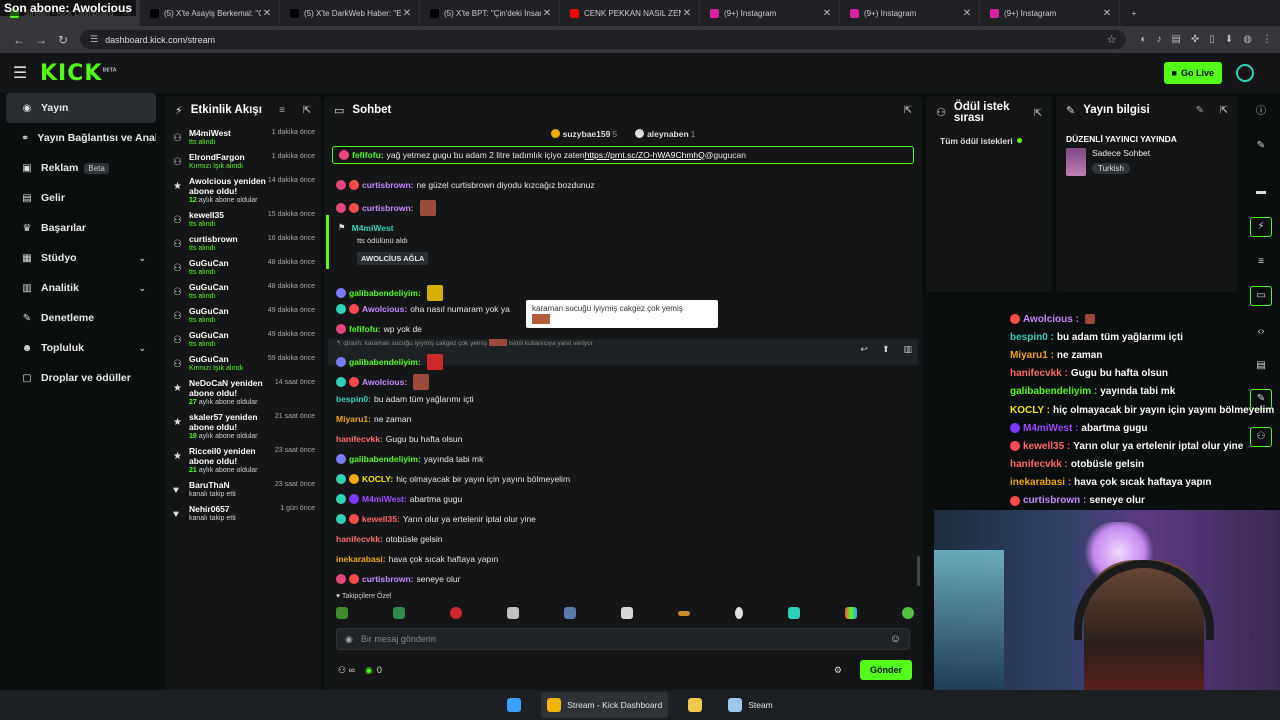 The height and width of the screenshot is (720, 1280). What do you see at coordinates (605, 705) in the screenshot?
I see `taskbar-item: Stream - Kick Dashboard` at bounding box center [605, 705].